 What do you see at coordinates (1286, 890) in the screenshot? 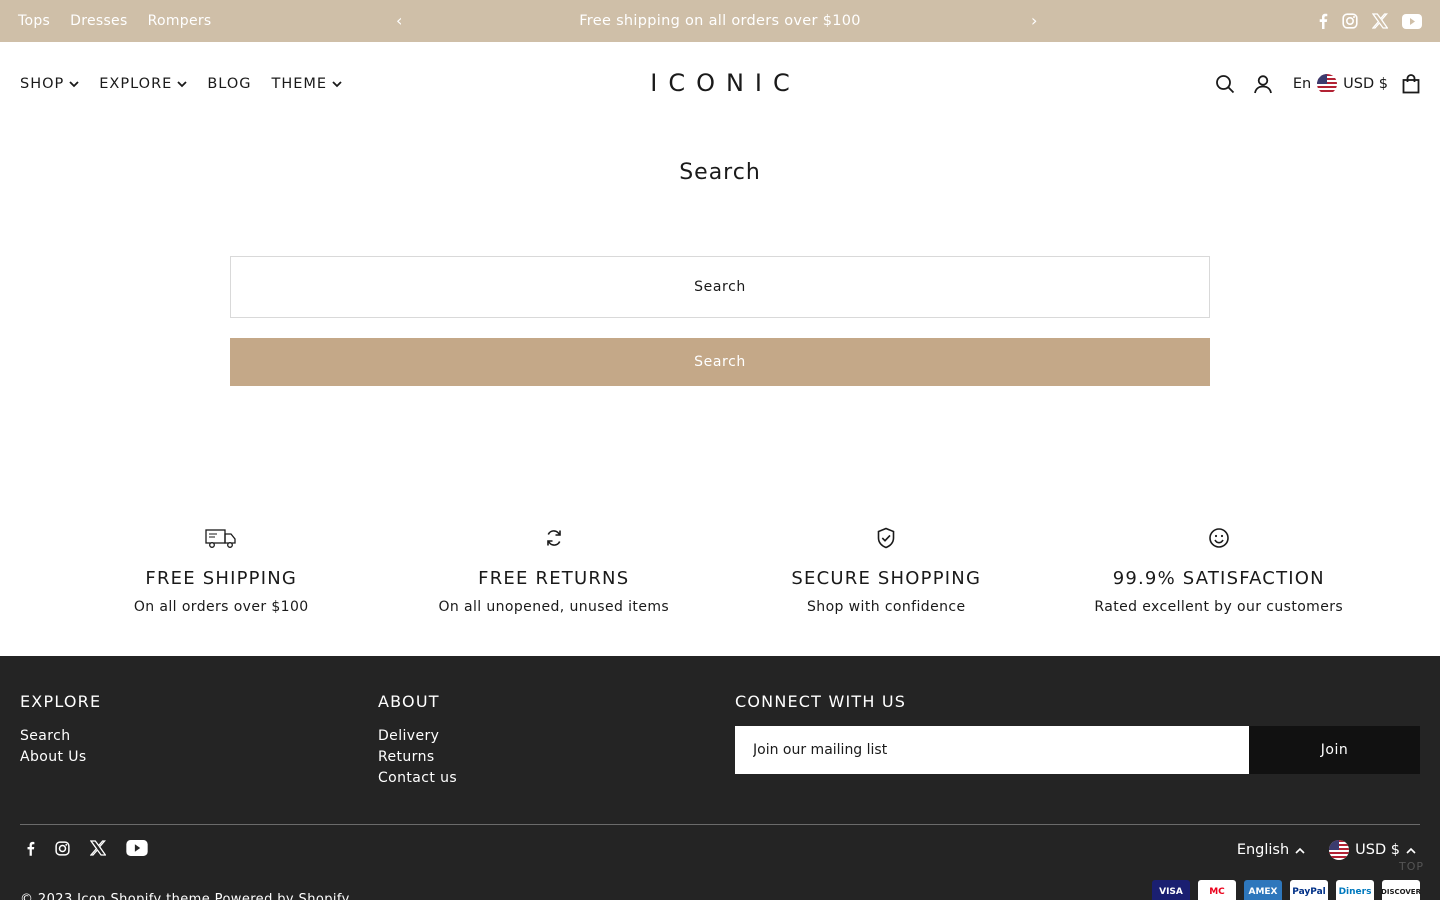
I see `payment-icons: VISA MC AMEX PayPal Diners DISCOVER` at bounding box center [1286, 890].